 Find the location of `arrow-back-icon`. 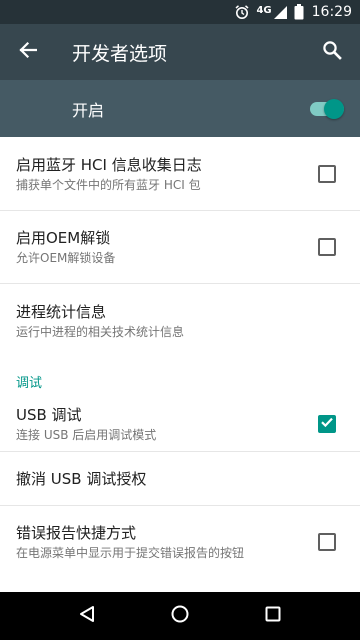

arrow-back-icon is located at coordinates (28, 52).